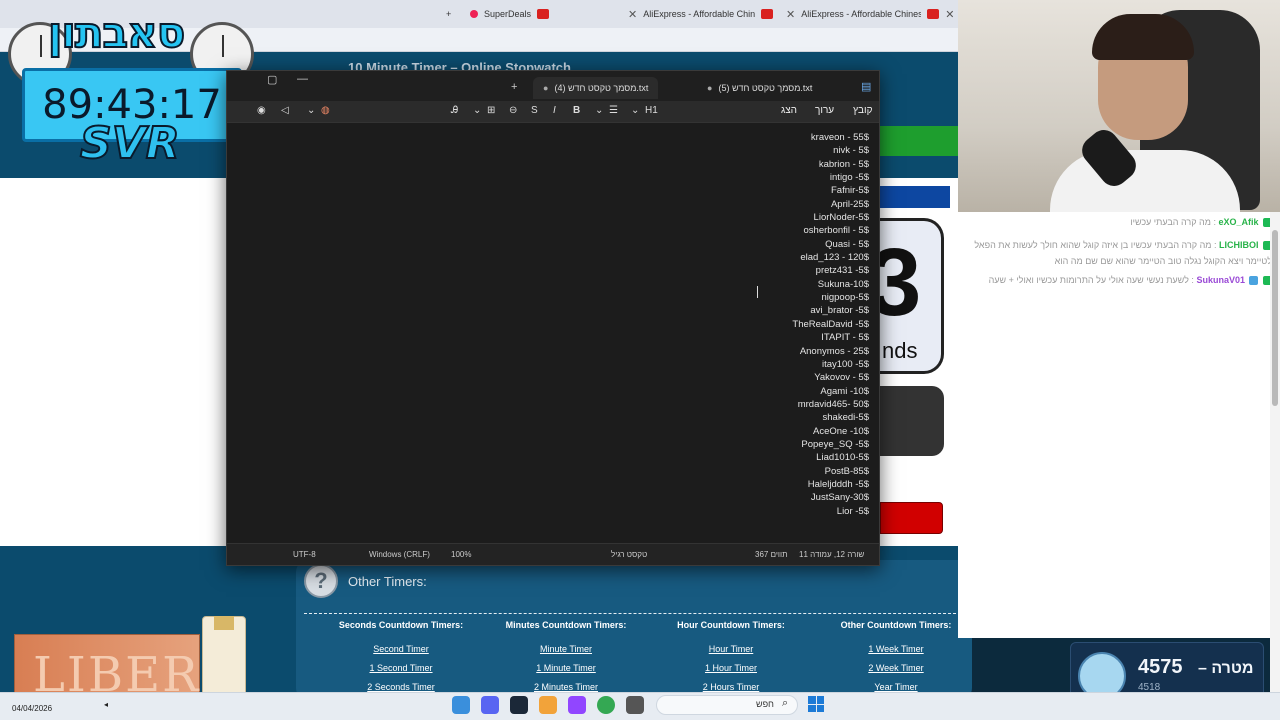 Image resolution: width=1280 pixels, height=720 pixels. What do you see at coordinates (843, 164) in the screenshot?
I see `text-line: kabrion - 5$` at bounding box center [843, 164].